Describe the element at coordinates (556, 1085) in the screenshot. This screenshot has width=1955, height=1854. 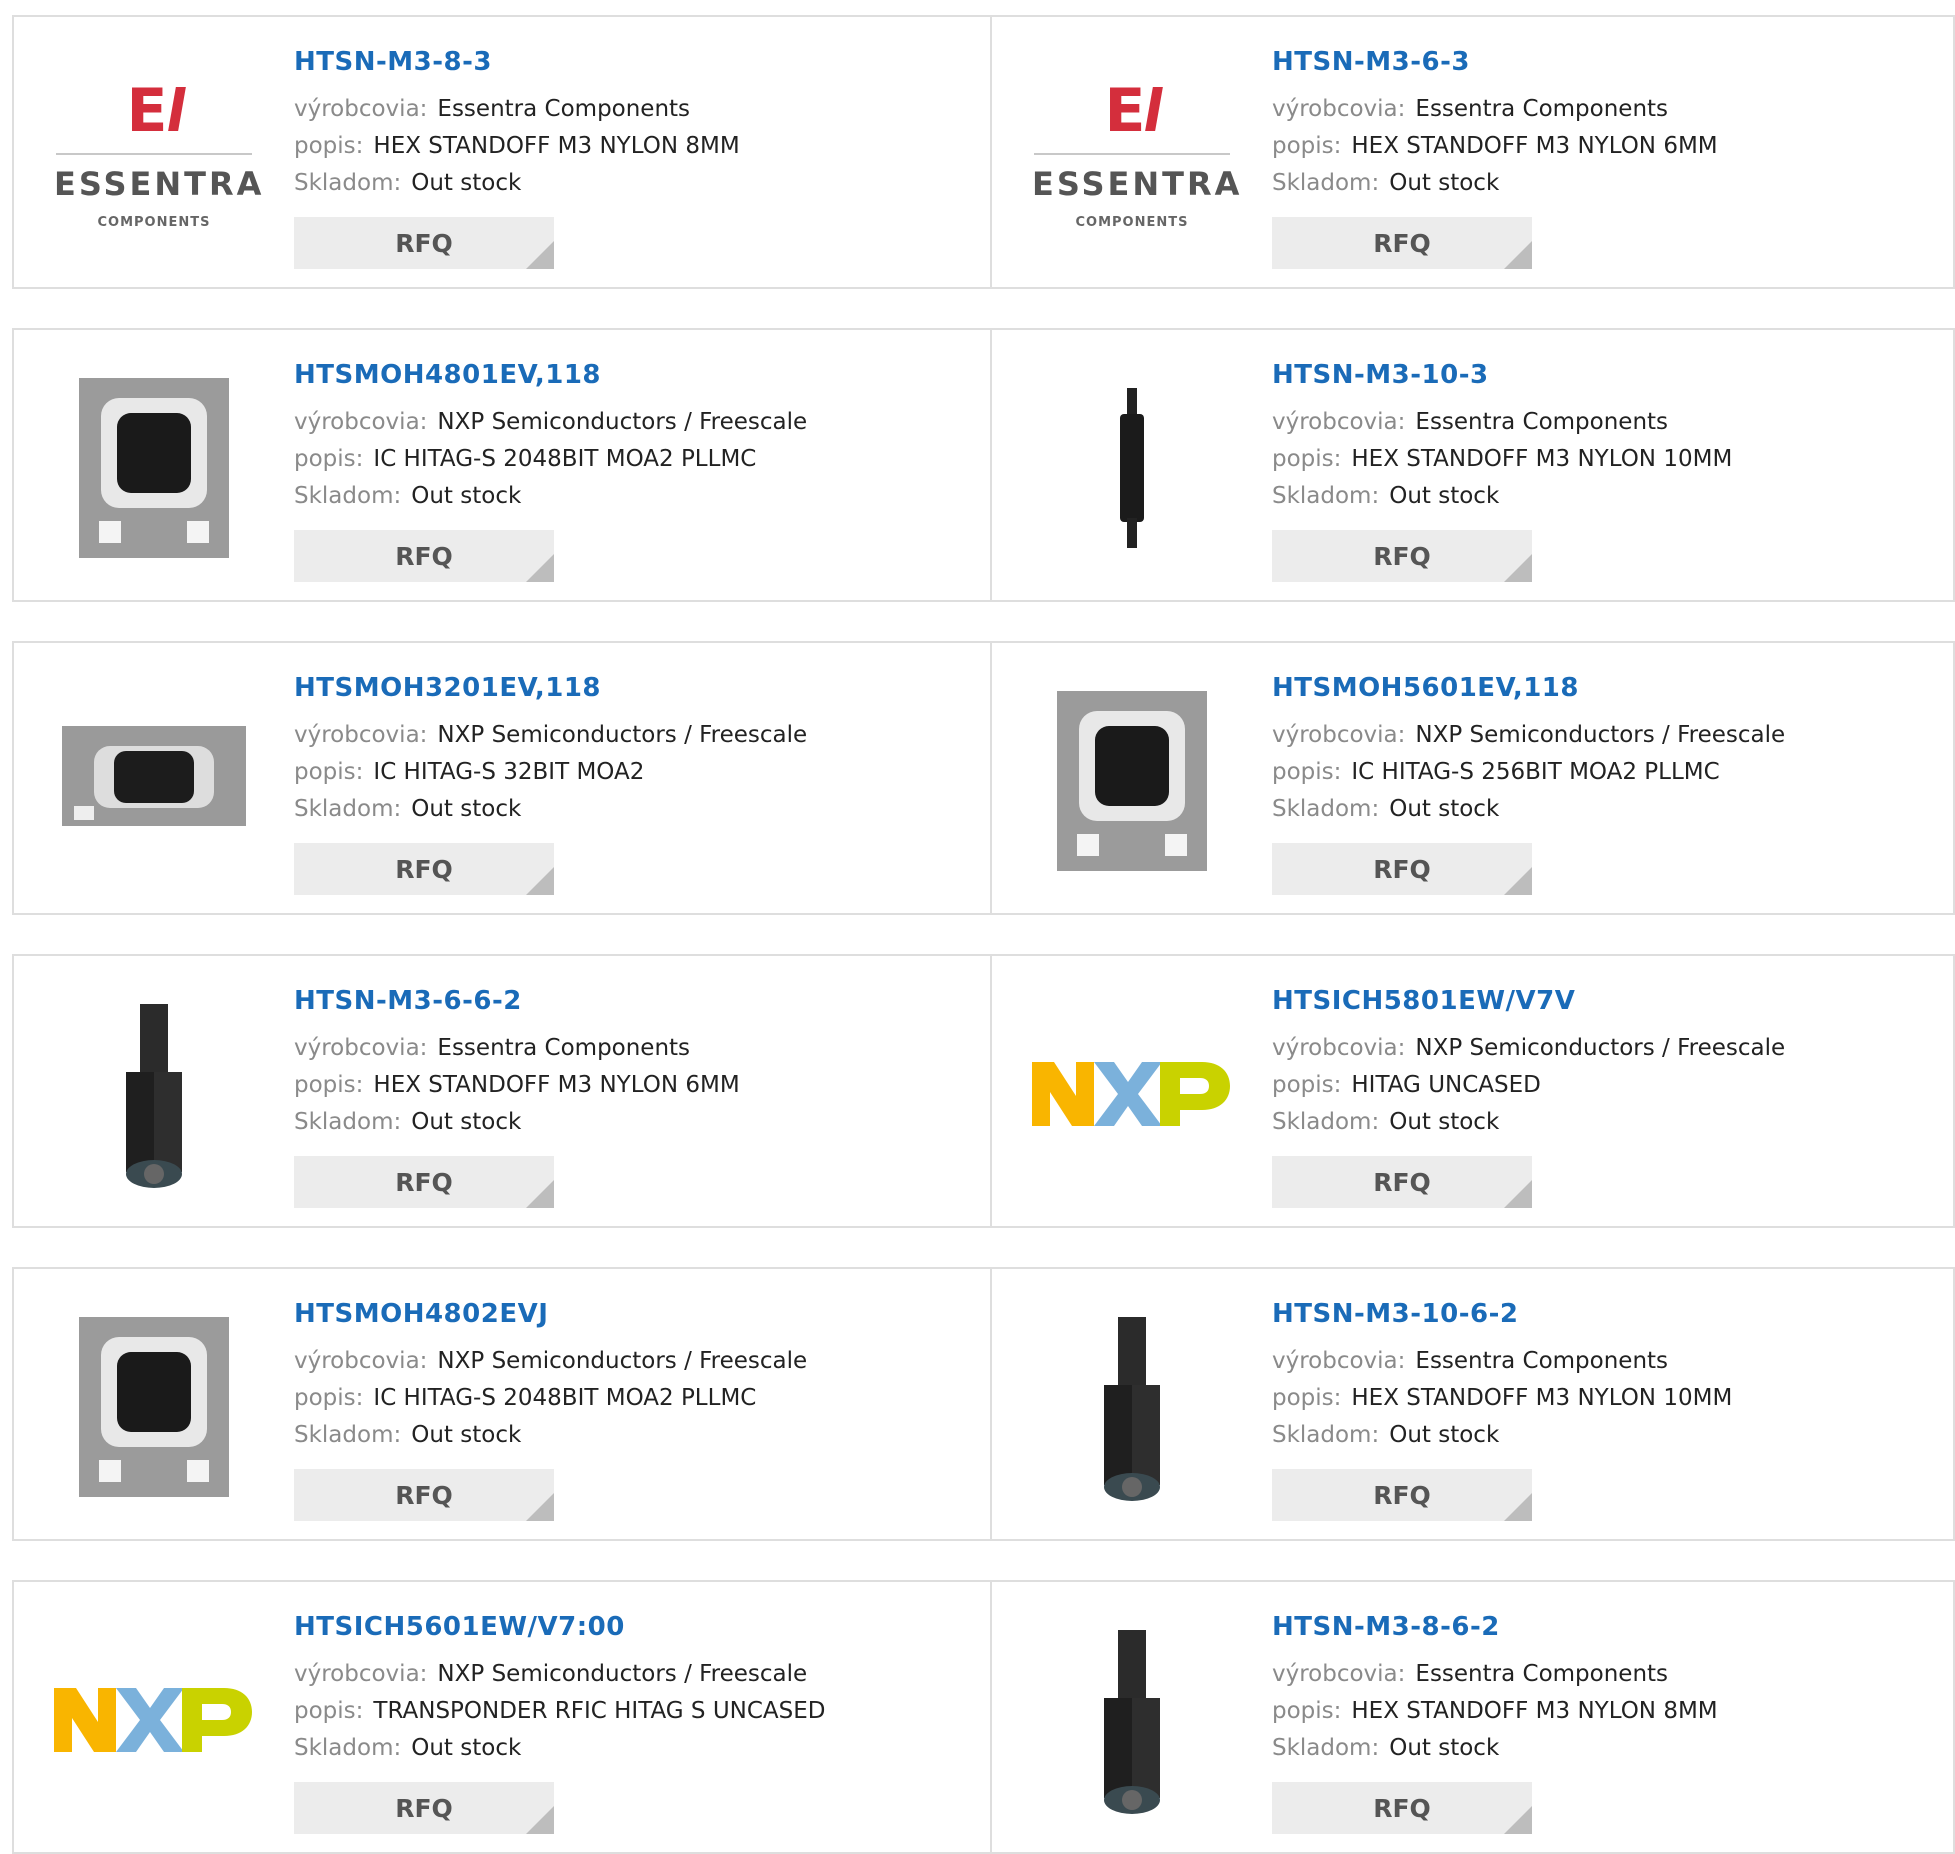
I see `description-value: HEX STANDOFF M3 NYLON 6MM` at that location.